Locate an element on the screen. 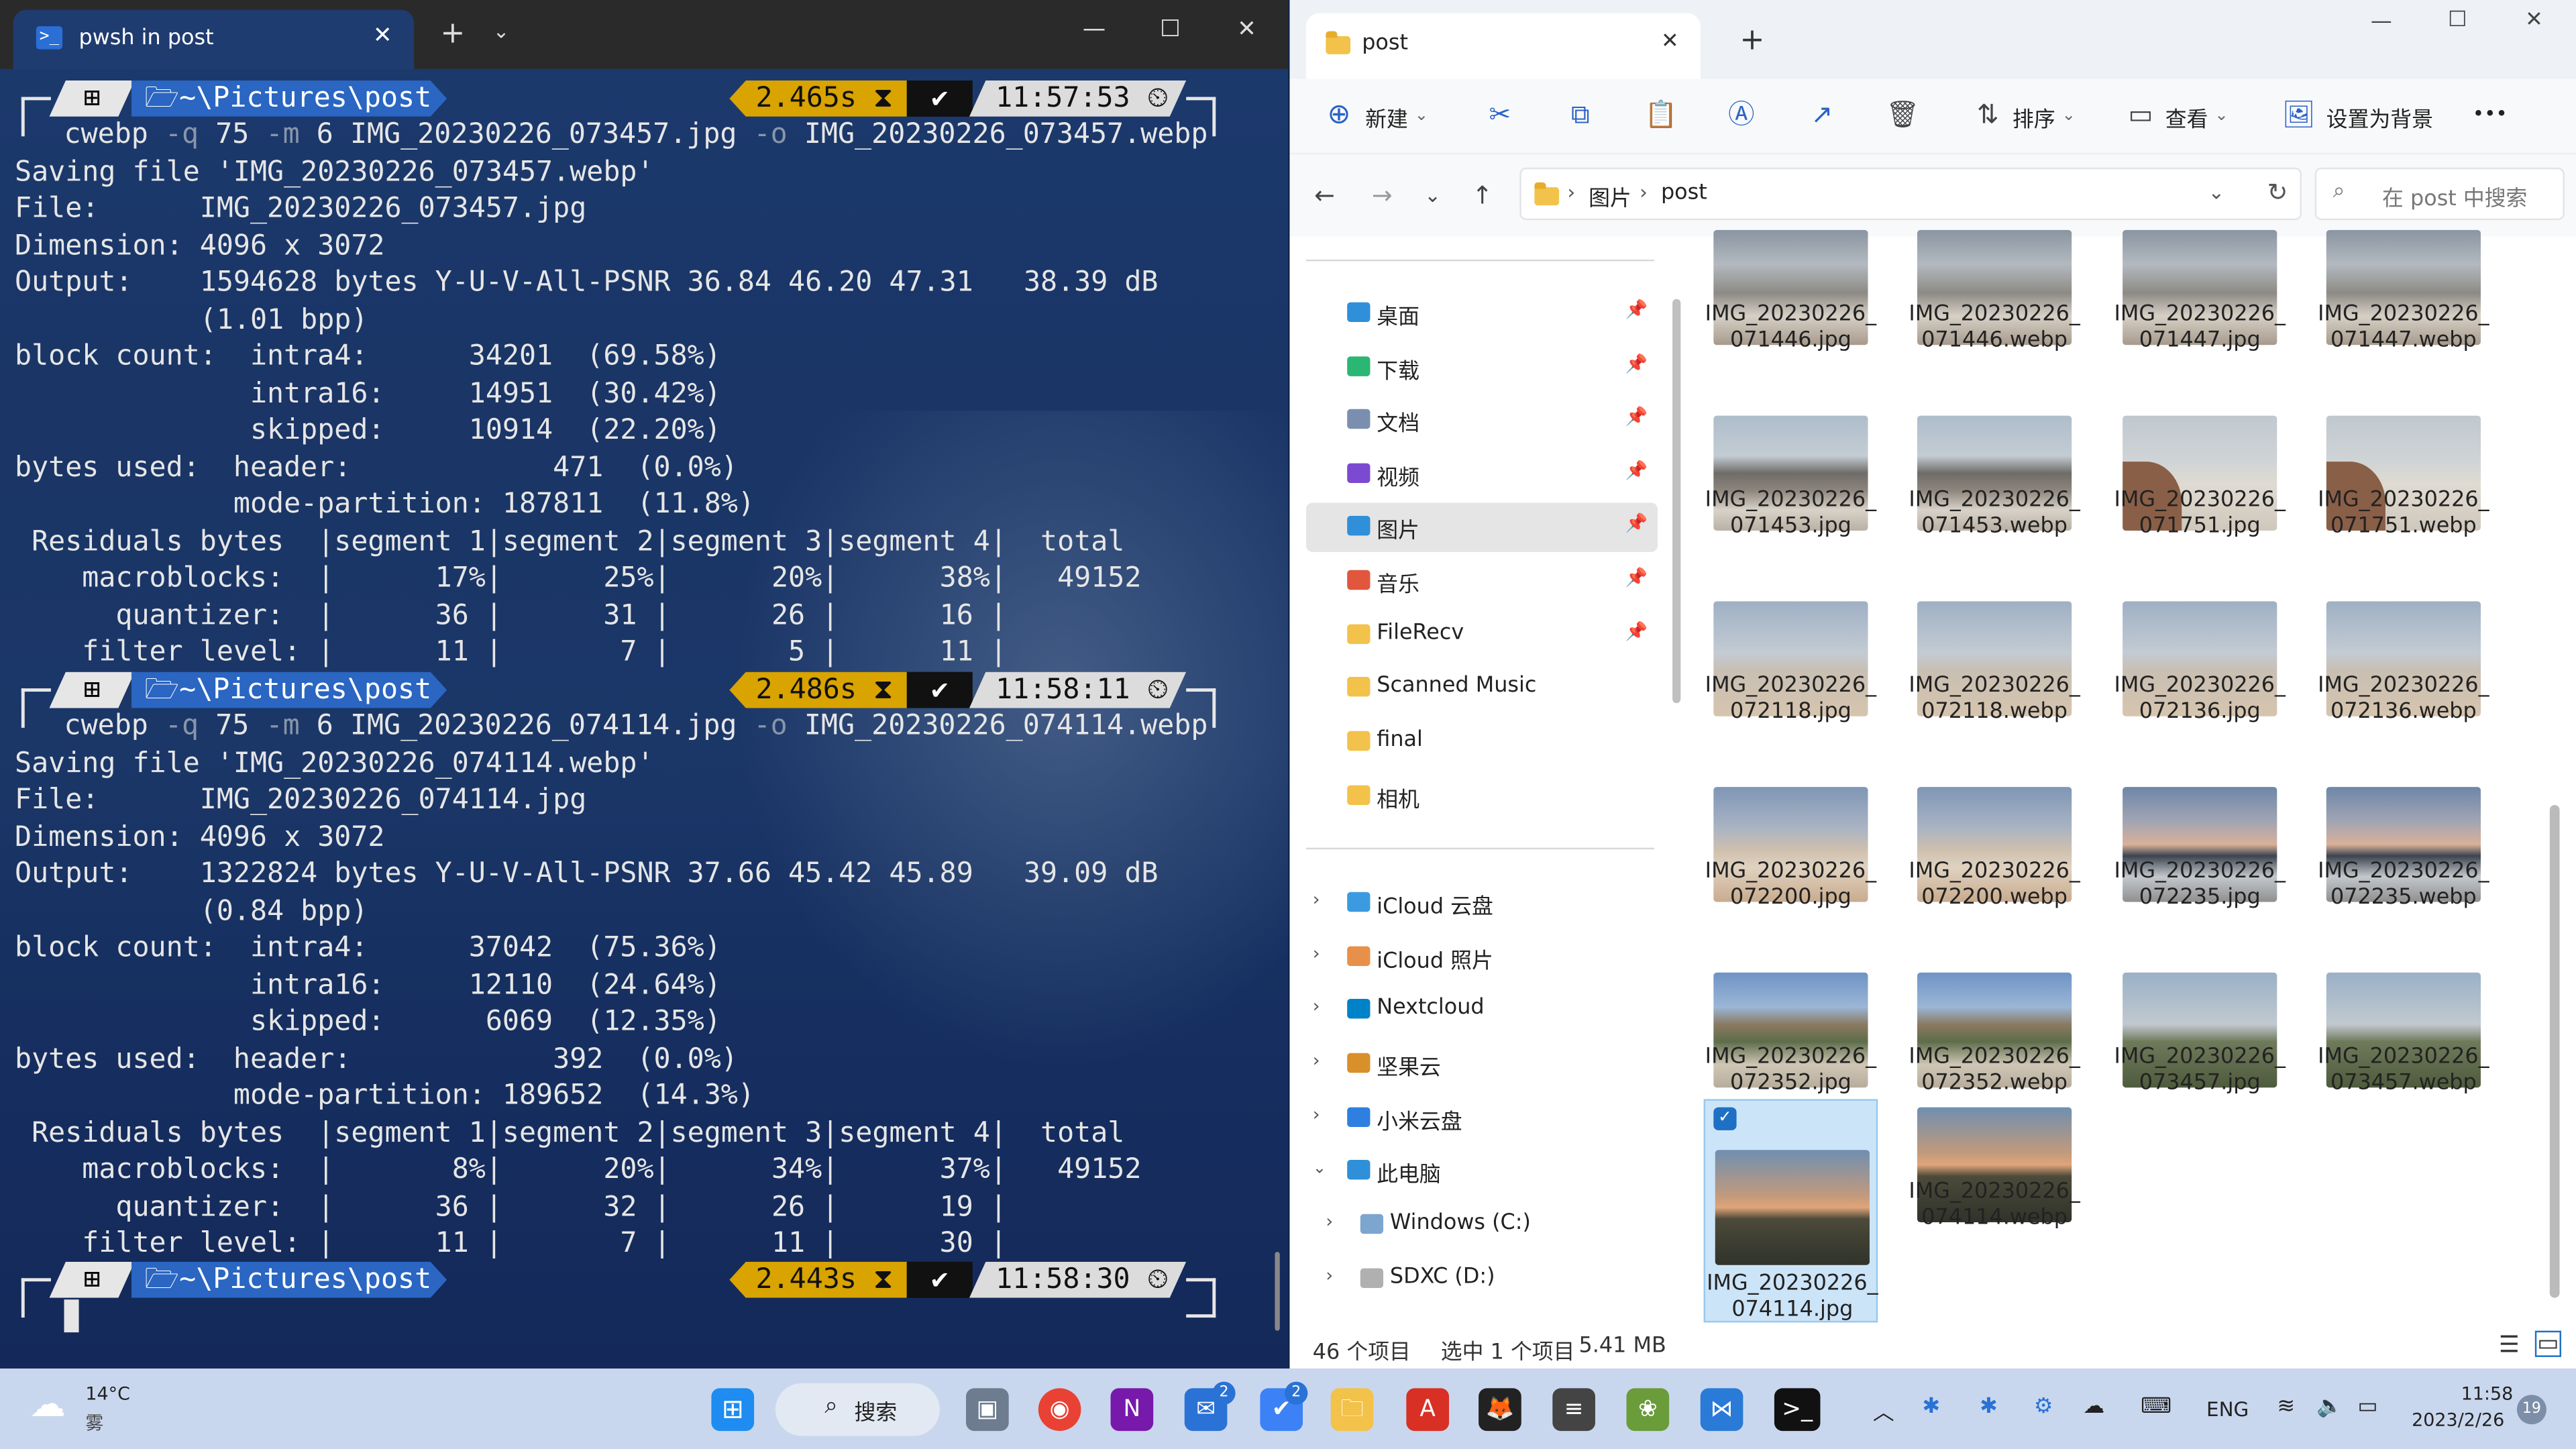  clock-date: 2023/2/26 is located at coordinates (2458, 1420).